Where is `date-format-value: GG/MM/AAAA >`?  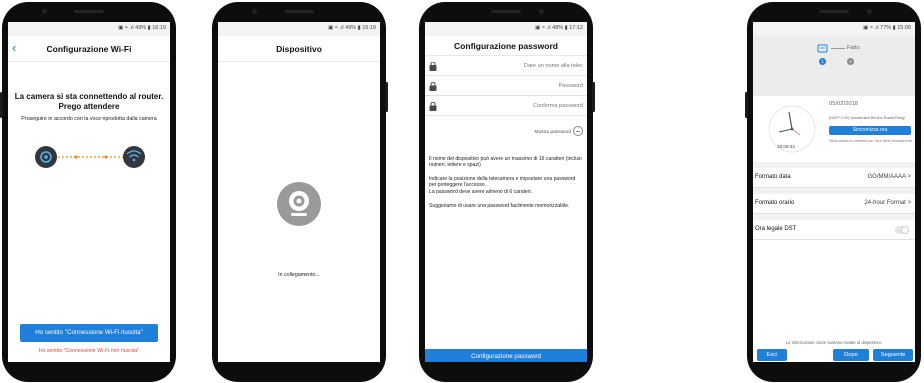
date-format-value: GG/MM/AAAA > is located at coordinates (889, 177).